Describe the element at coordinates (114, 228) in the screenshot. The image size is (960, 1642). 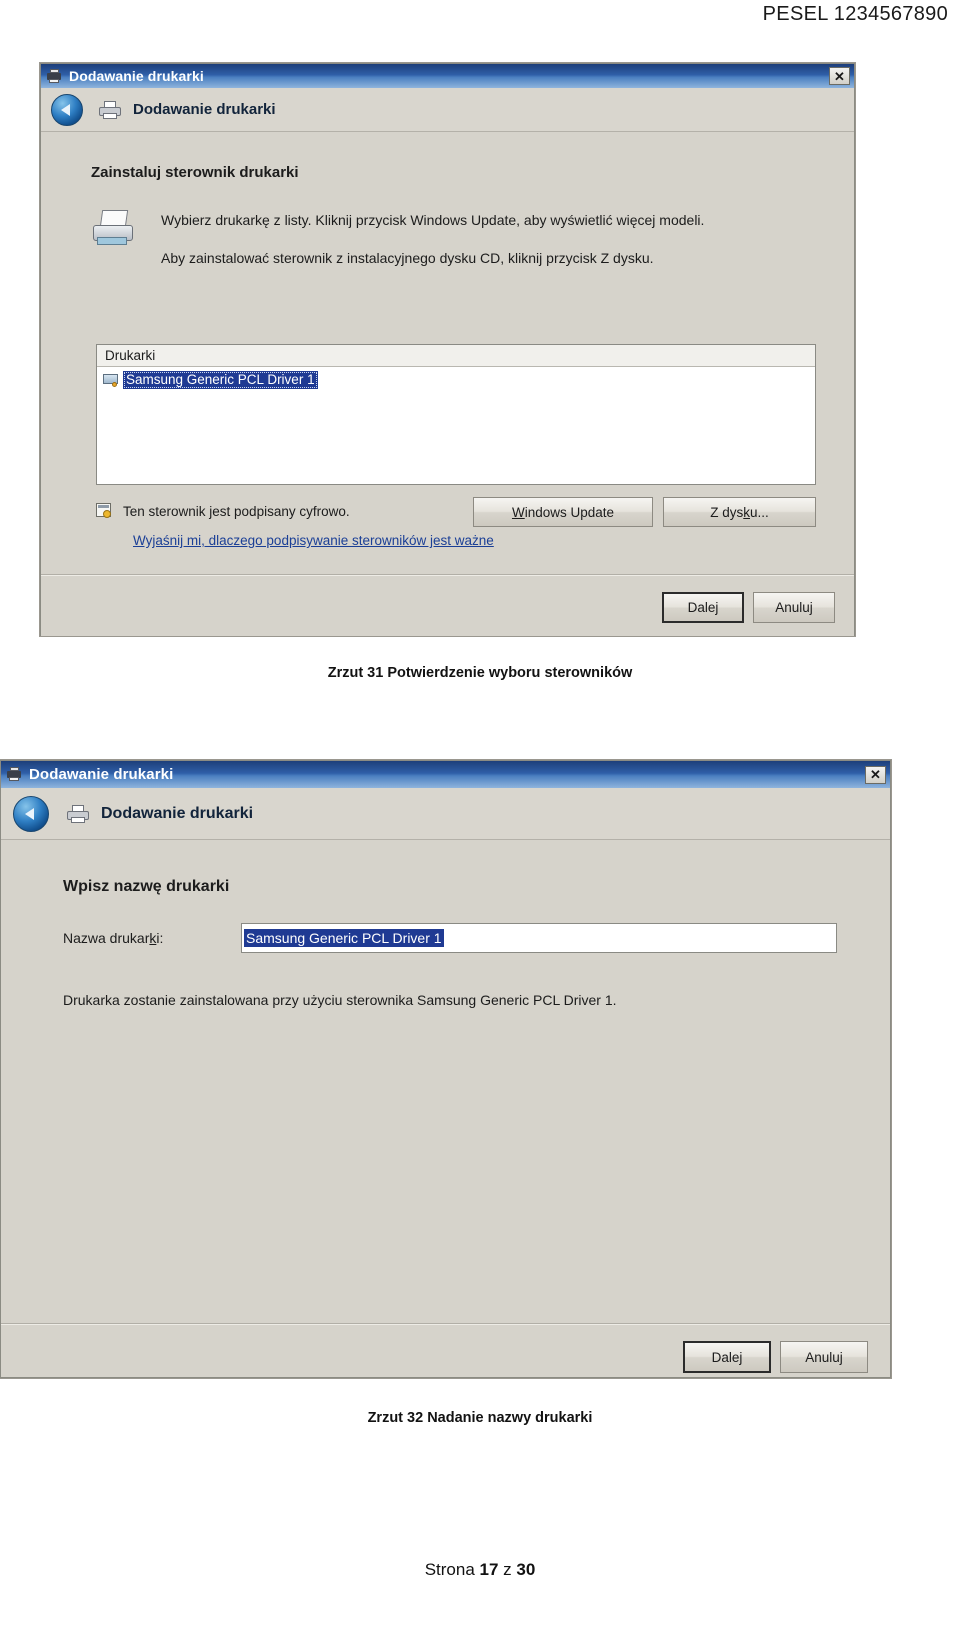
I see `printer-illustration-icon` at that location.